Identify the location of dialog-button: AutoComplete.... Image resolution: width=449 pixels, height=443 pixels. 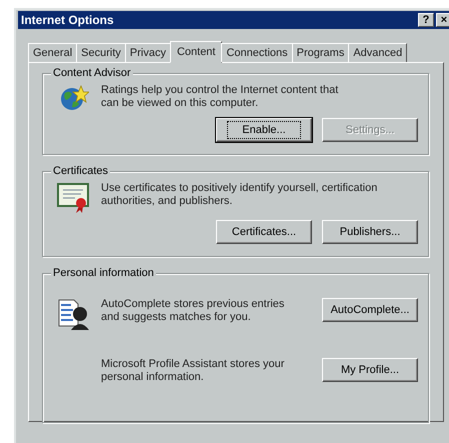
(370, 310).